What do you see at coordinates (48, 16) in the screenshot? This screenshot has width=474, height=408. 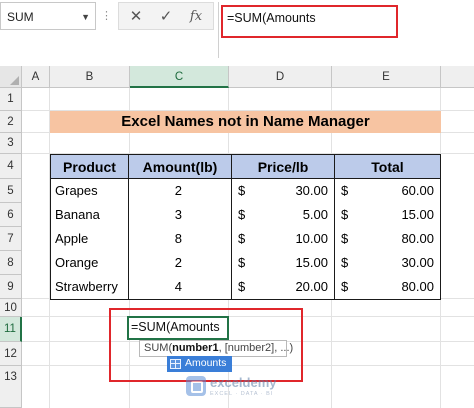 I see `name-box: SUM ▼` at bounding box center [48, 16].